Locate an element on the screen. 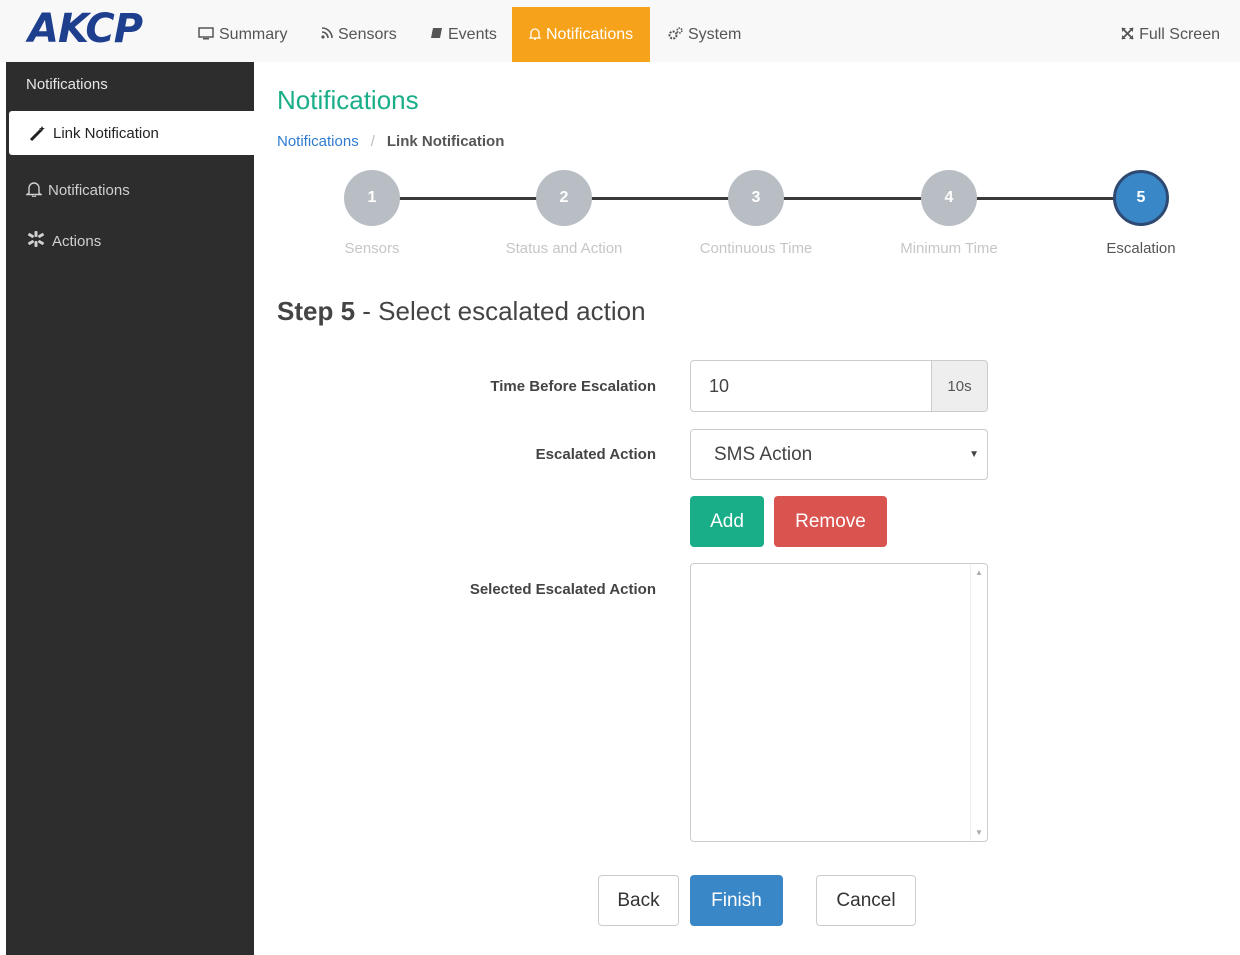 This screenshot has width=1240, height=955. scroll-down-arrow-icon: ▼ is located at coordinates (979, 832).